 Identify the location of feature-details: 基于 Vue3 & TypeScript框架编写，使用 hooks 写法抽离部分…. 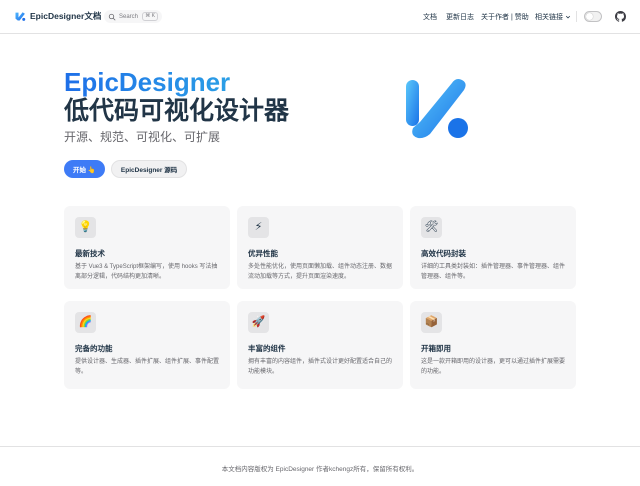
(146, 272).